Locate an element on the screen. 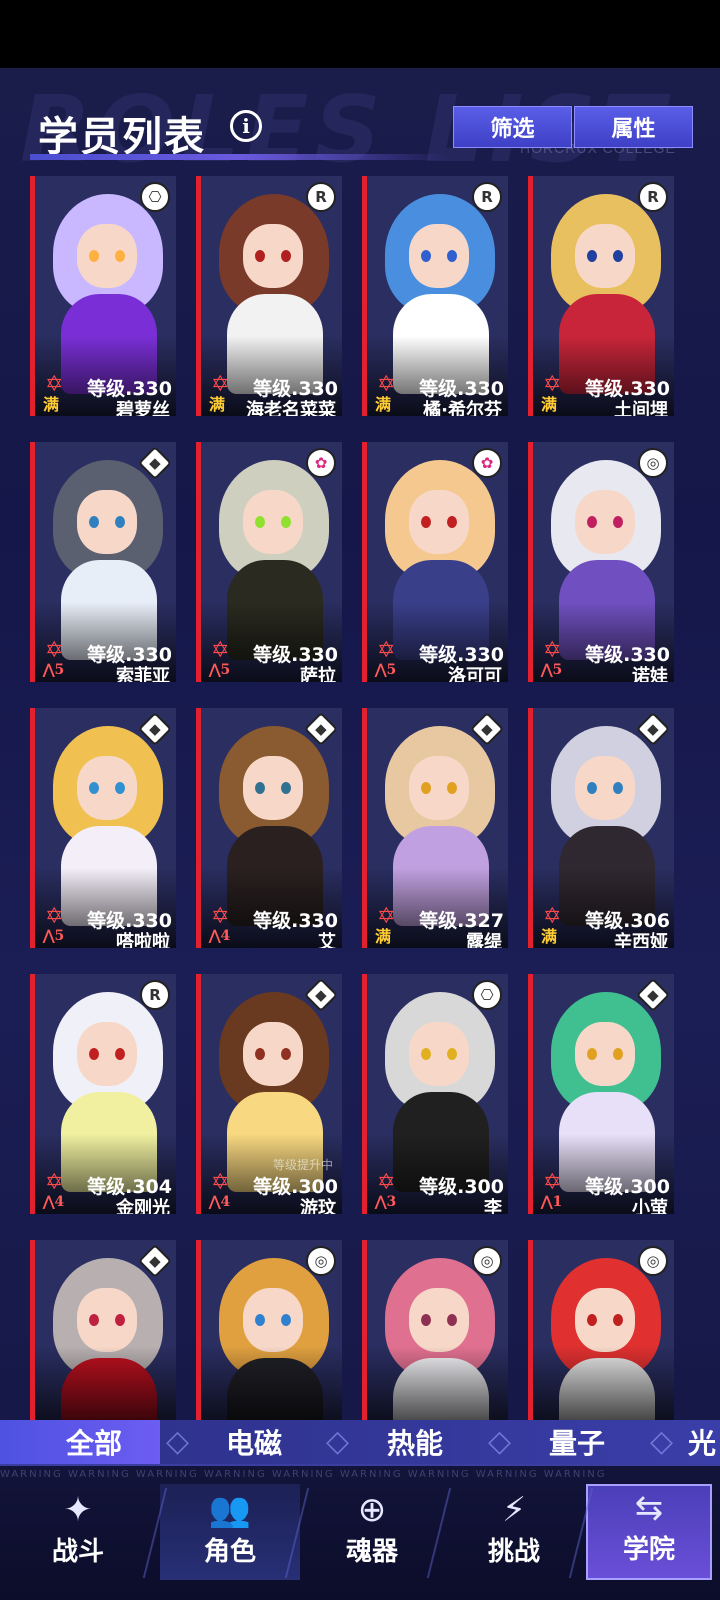  thermal-icon: ◇ is located at coordinates (338, 1441).